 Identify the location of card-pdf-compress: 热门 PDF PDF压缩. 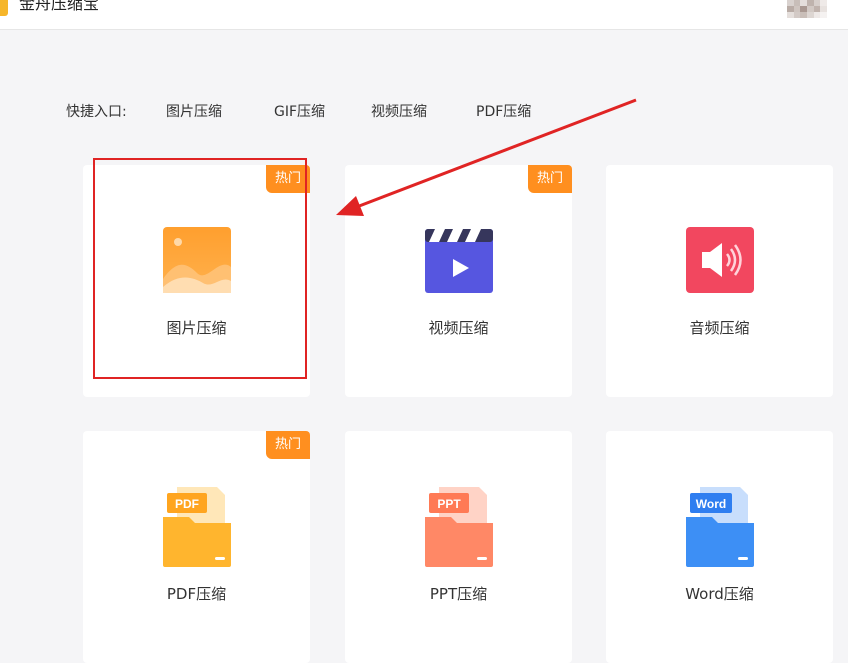
(196, 547).